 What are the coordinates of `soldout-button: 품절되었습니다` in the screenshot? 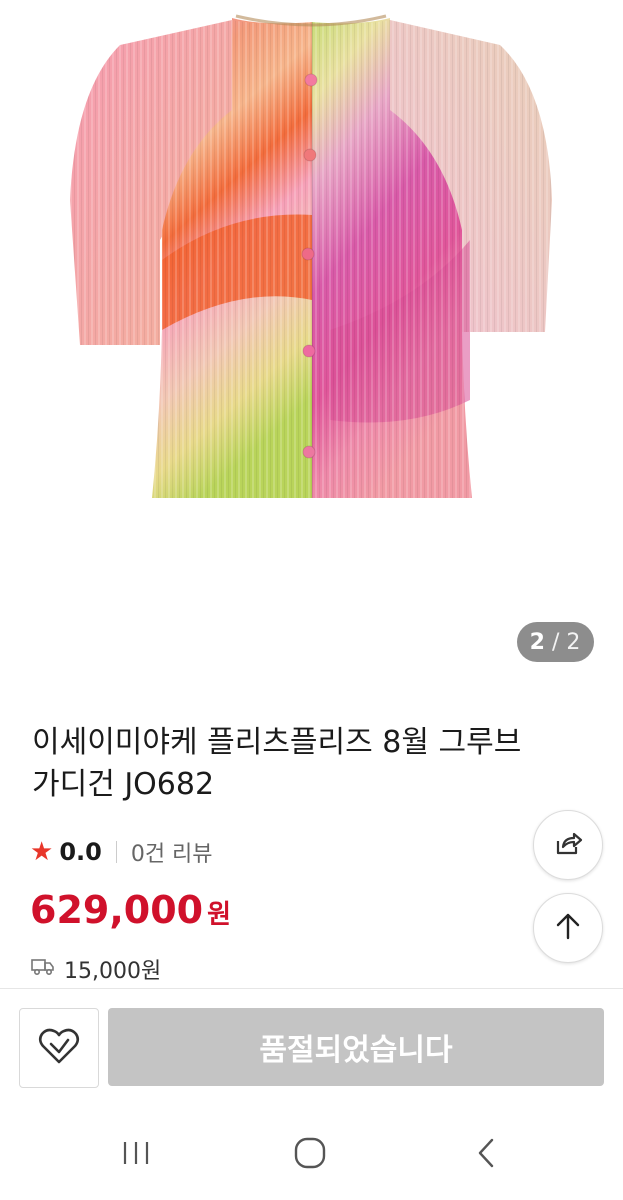 It's located at (356, 1047).